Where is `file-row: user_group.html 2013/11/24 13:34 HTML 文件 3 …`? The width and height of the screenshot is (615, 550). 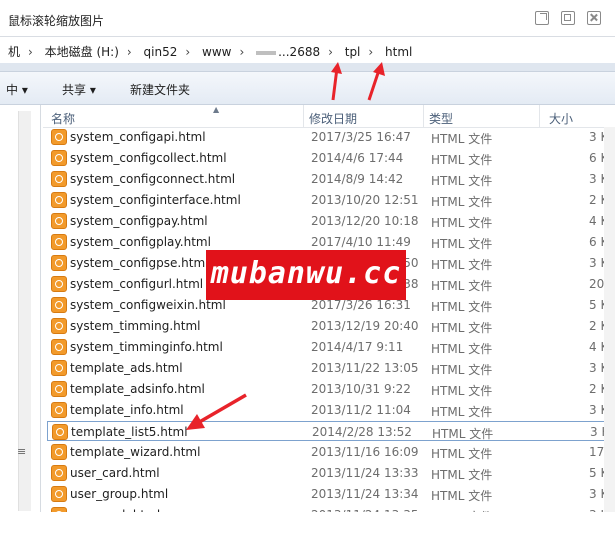 file-row: user_group.html 2013/11/24 13:34 HTML 文件 3 … is located at coordinates (327, 494).